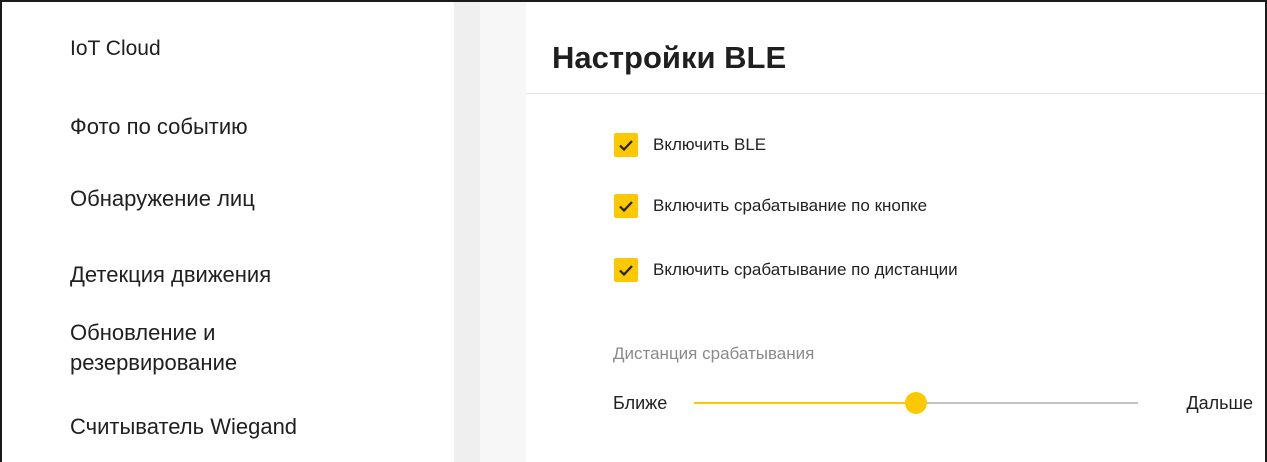 This screenshot has width=1267, height=462. I want to click on distance-trigger-checkbox, so click(626, 270).